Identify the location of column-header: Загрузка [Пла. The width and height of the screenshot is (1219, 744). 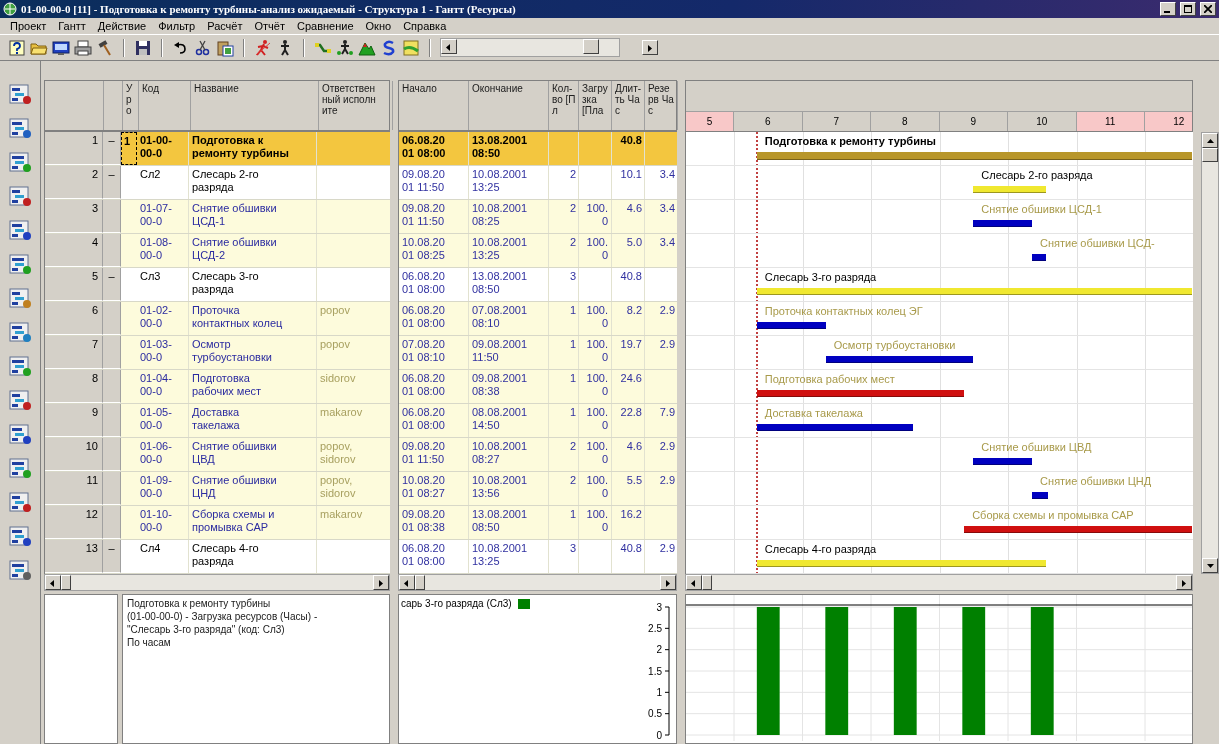
(595, 105).